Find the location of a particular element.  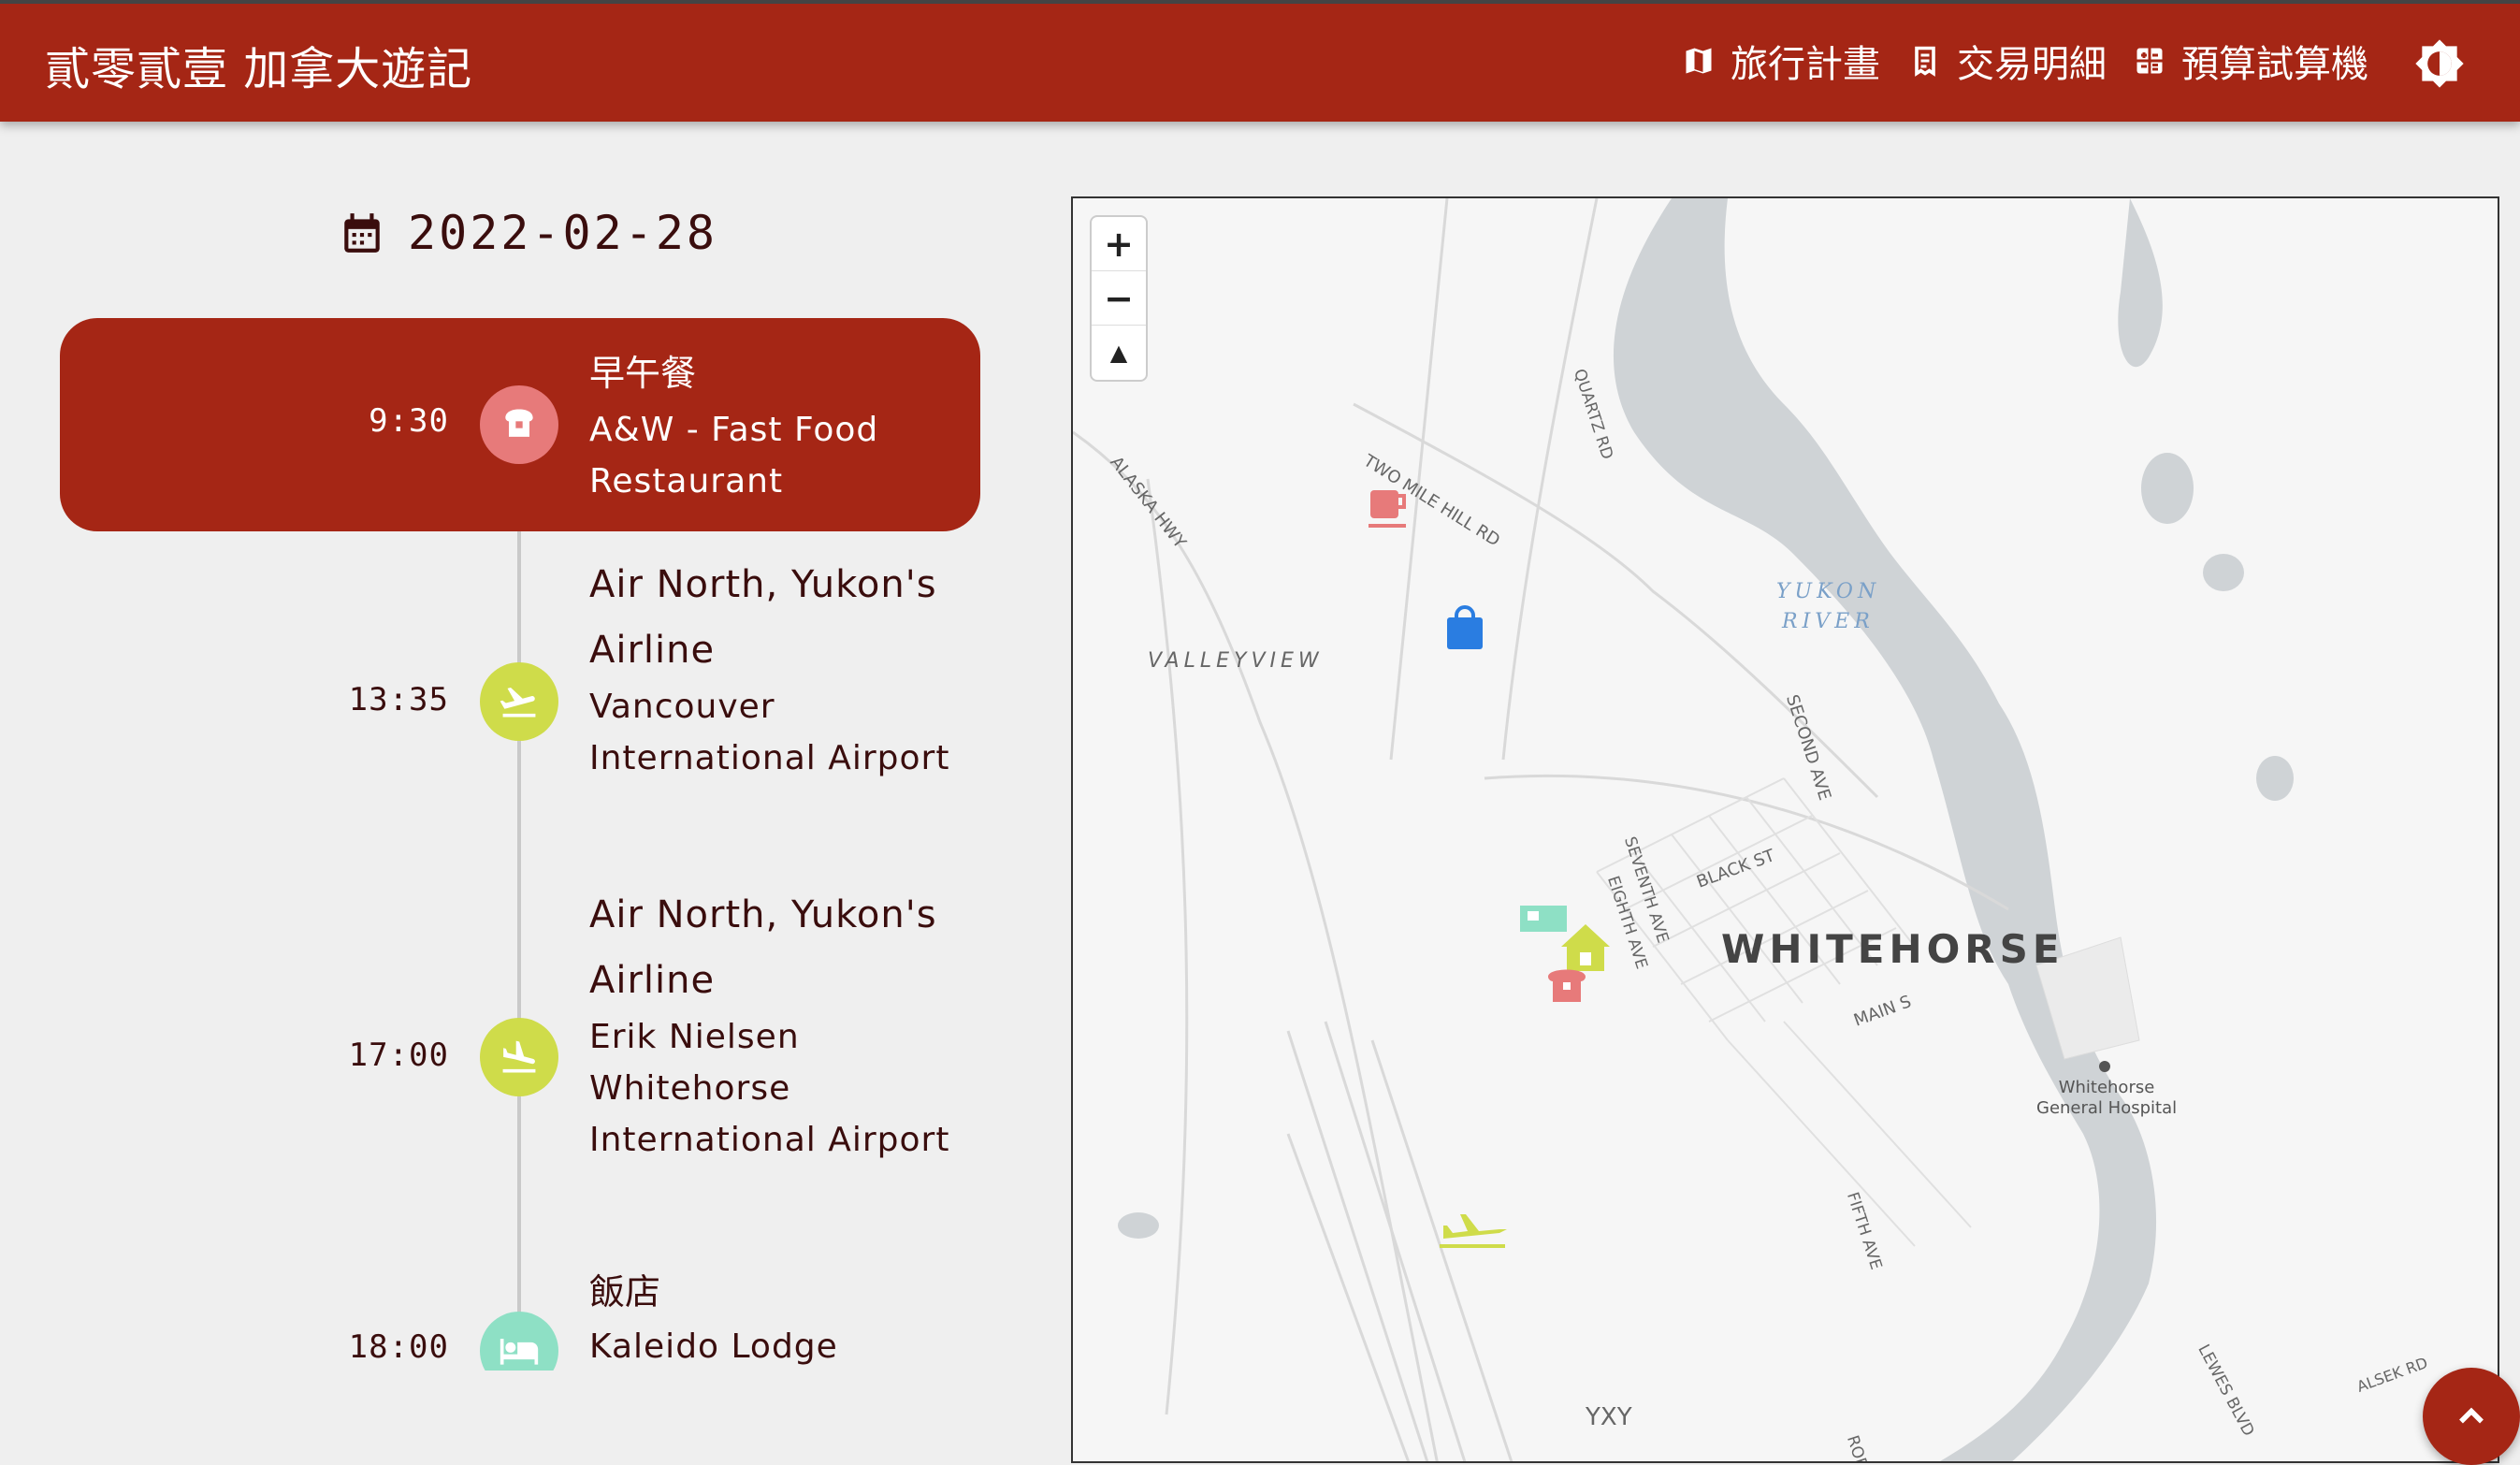

chevron-up-icon is located at coordinates (2471, 1415).